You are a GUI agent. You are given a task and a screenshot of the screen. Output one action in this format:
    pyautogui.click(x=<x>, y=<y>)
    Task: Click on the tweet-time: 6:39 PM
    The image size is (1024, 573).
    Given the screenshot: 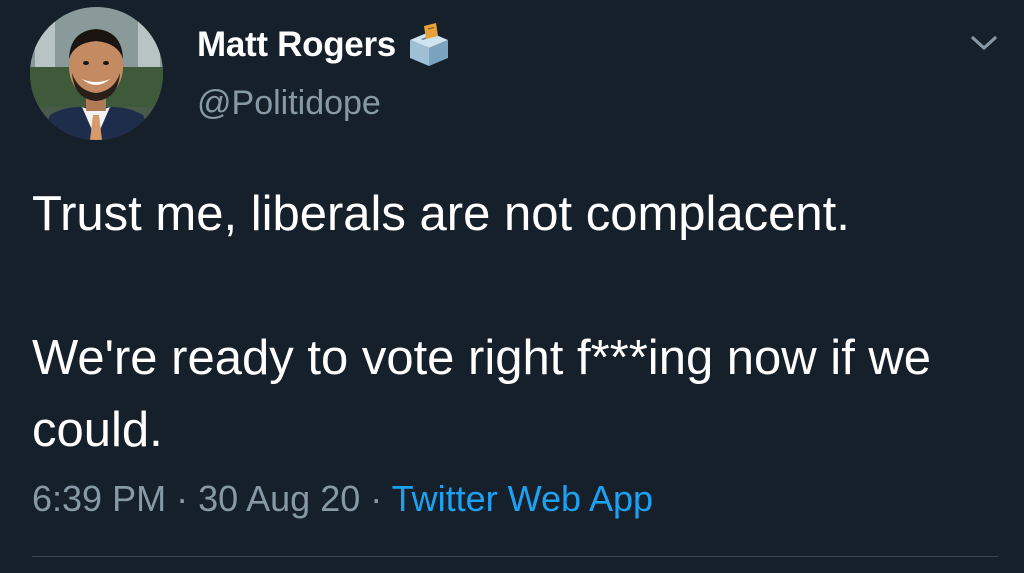 What is the action you would take?
    pyautogui.click(x=99, y=498)
    